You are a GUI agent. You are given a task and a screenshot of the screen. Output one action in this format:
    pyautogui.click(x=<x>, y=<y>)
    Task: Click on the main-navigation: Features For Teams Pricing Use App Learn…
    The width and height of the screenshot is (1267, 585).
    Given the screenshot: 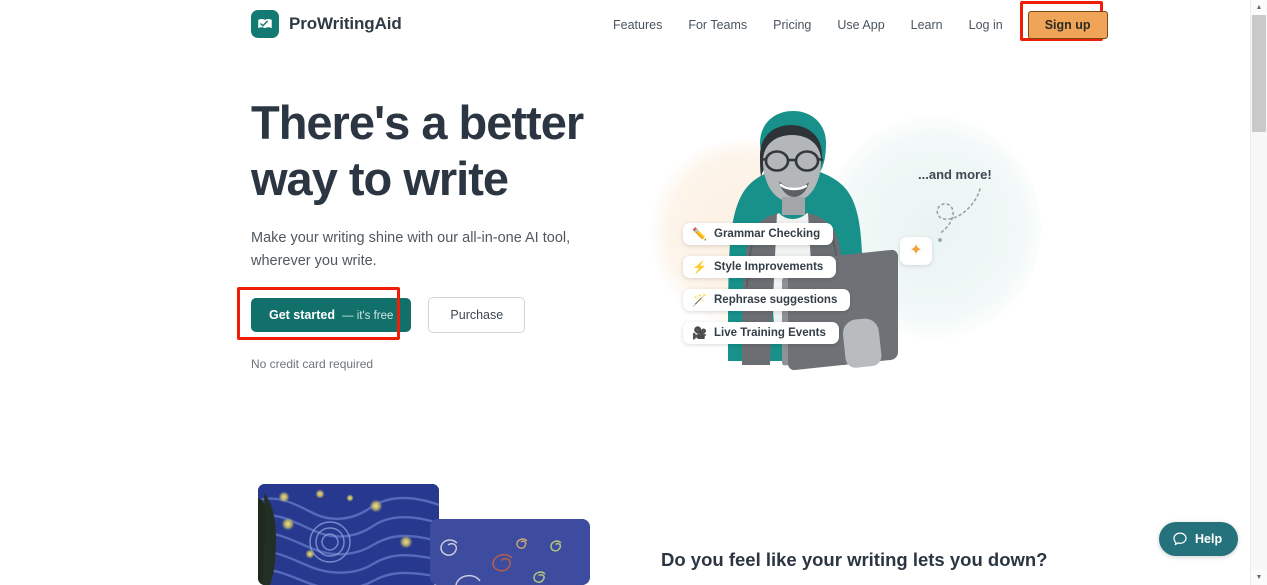 What is the action you would take?
    pyautogui.click(x=854, y=21)
    